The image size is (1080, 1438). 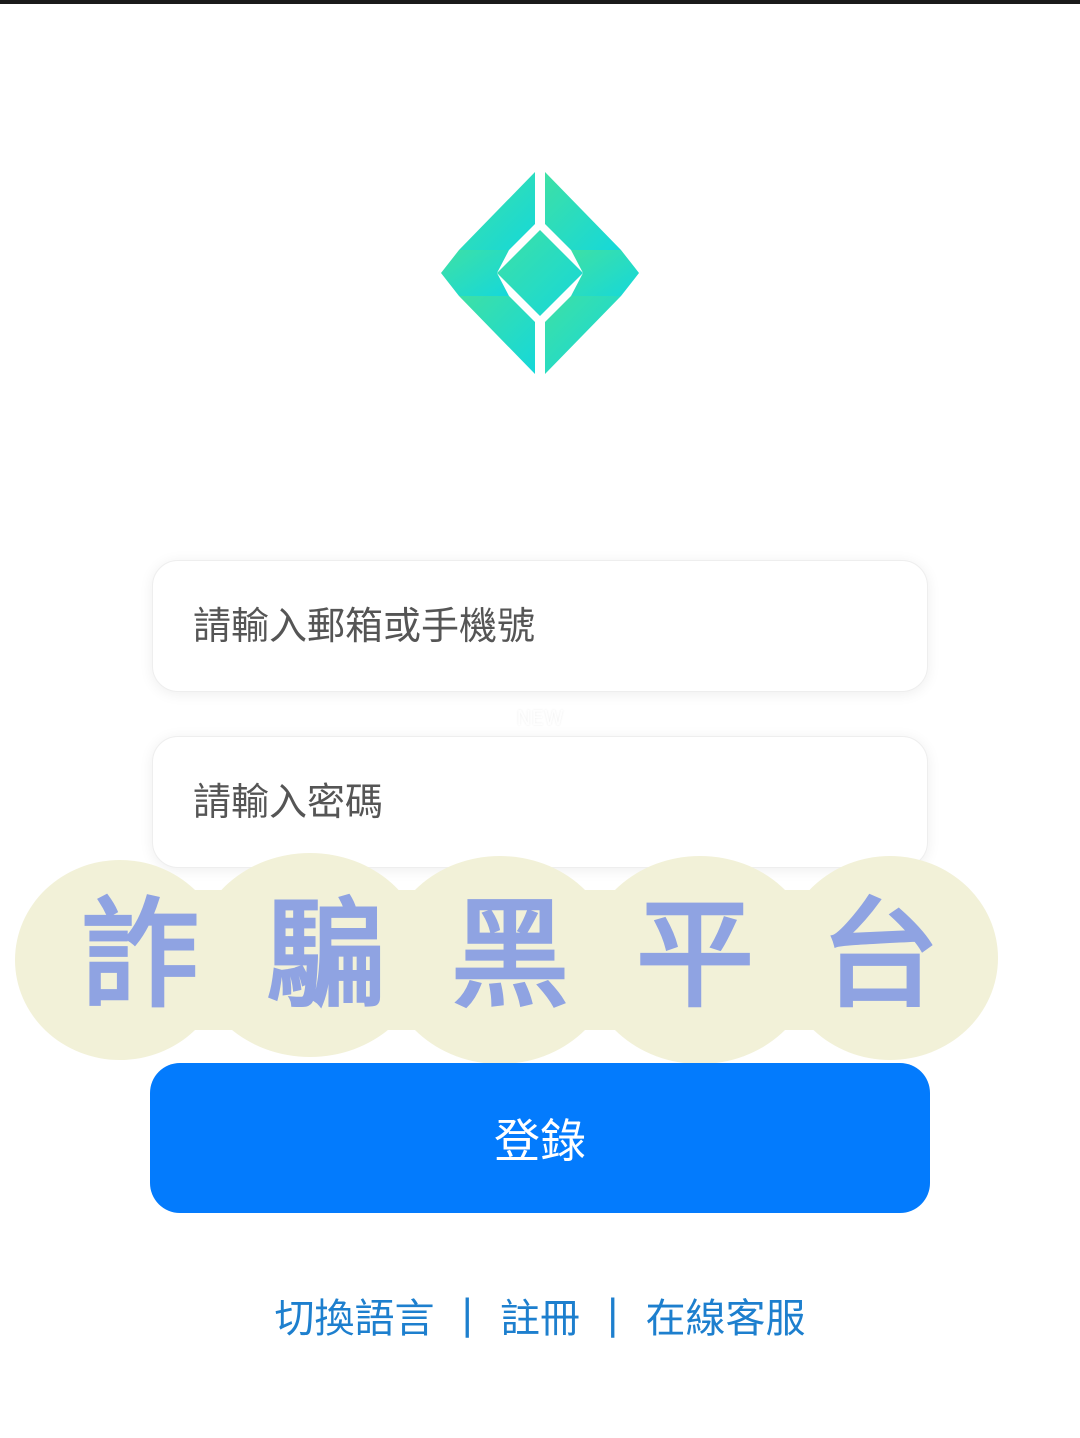 What do you see at coordinates (540, 718) in the screenshot?
I see `small-watermark: NEW` at bounding box center [540, 718].